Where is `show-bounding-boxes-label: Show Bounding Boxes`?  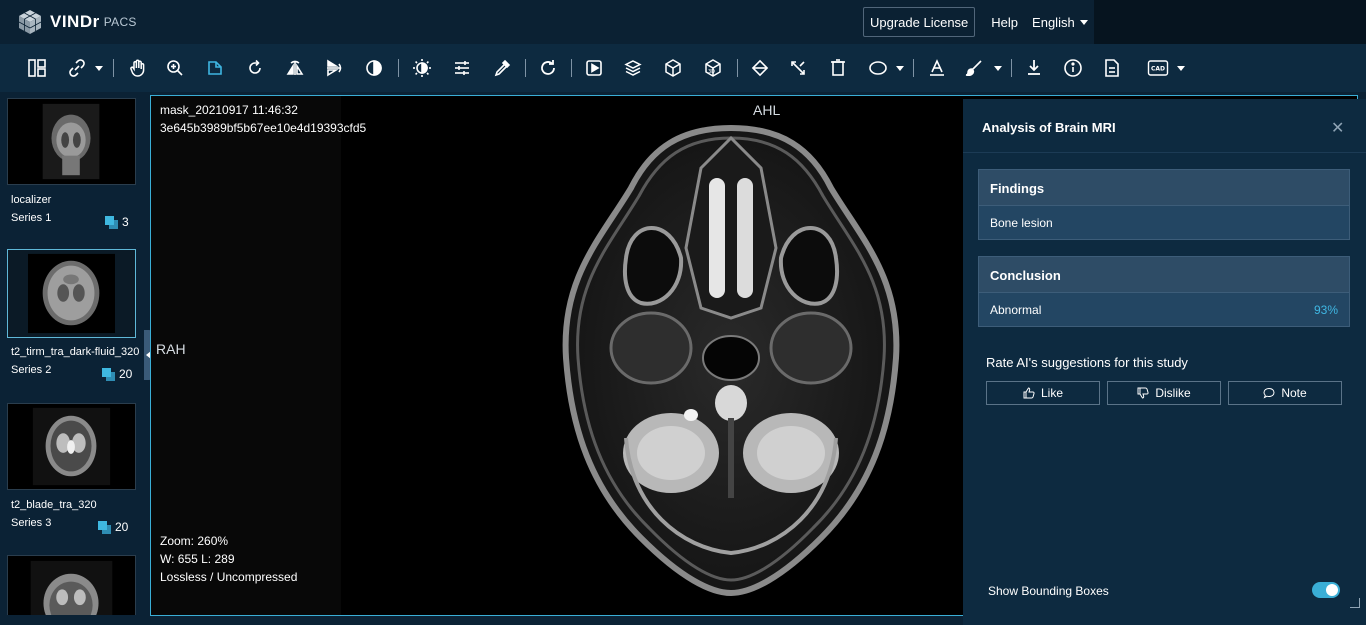 show-bounding-boxes-label: Show Bounding Boxes is located at coordinates (1048, 591).